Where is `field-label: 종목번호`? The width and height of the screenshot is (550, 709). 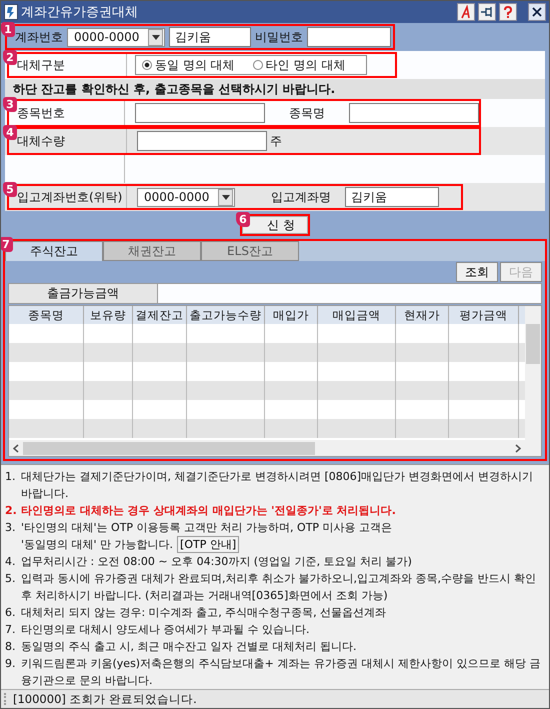
field-label: 종목번호 is located at coordinates (71, 113).